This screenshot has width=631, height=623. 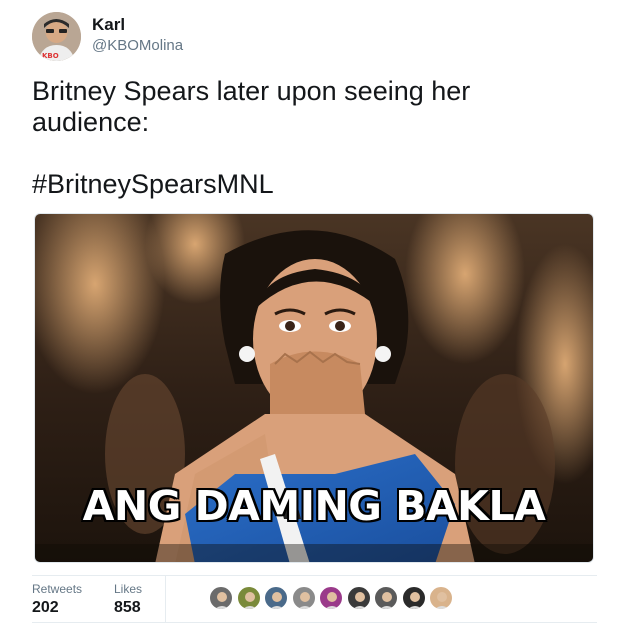 I want to click on tweet-text-line: audience:, so click(x=91, y=122).